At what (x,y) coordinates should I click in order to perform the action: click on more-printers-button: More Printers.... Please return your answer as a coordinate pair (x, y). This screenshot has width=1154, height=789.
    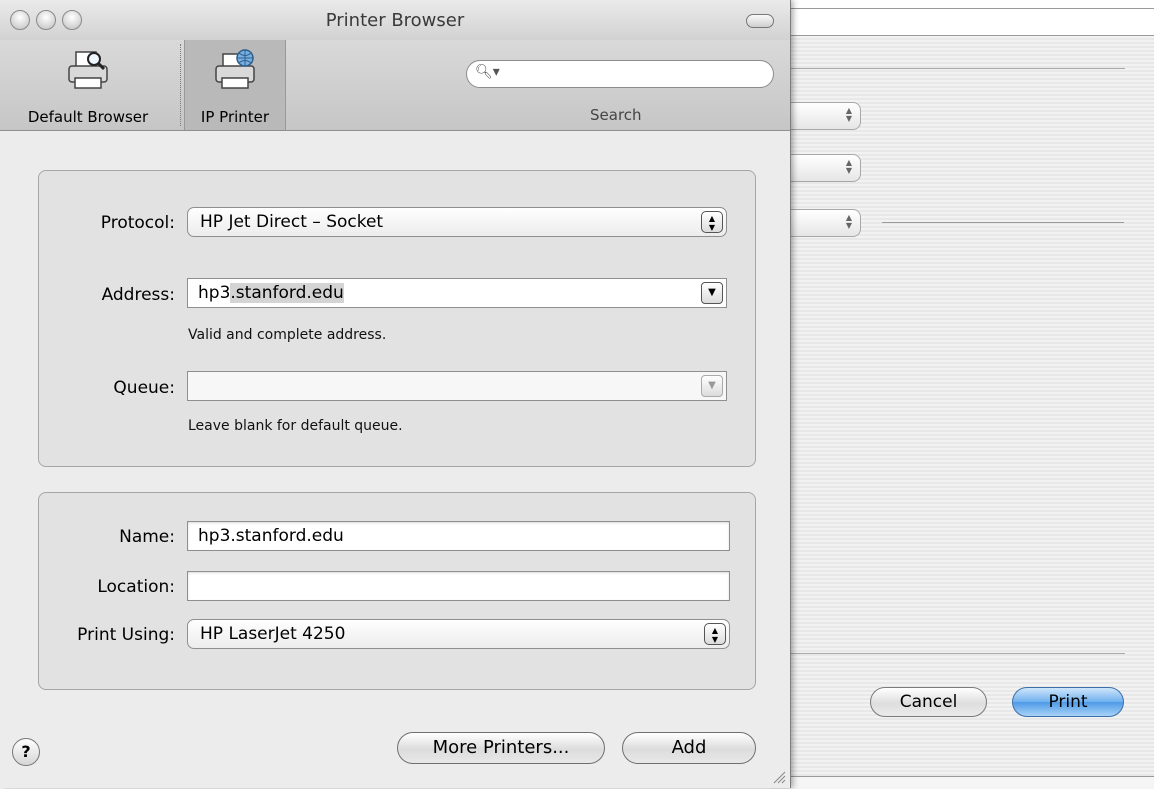
    Looking at the image, I should click on (501, 748).